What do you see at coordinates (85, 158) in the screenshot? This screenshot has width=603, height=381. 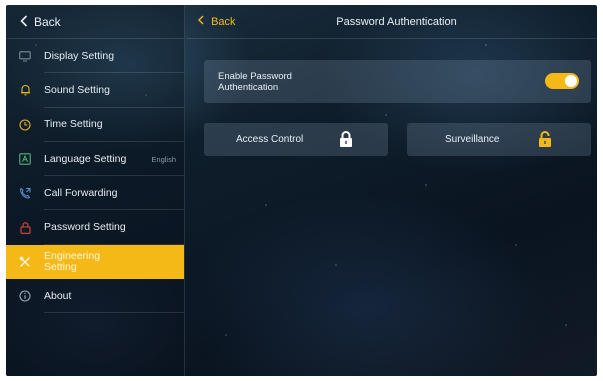 I see `sidebar-item-label: Language Setting` at bounding box center [85, 158].